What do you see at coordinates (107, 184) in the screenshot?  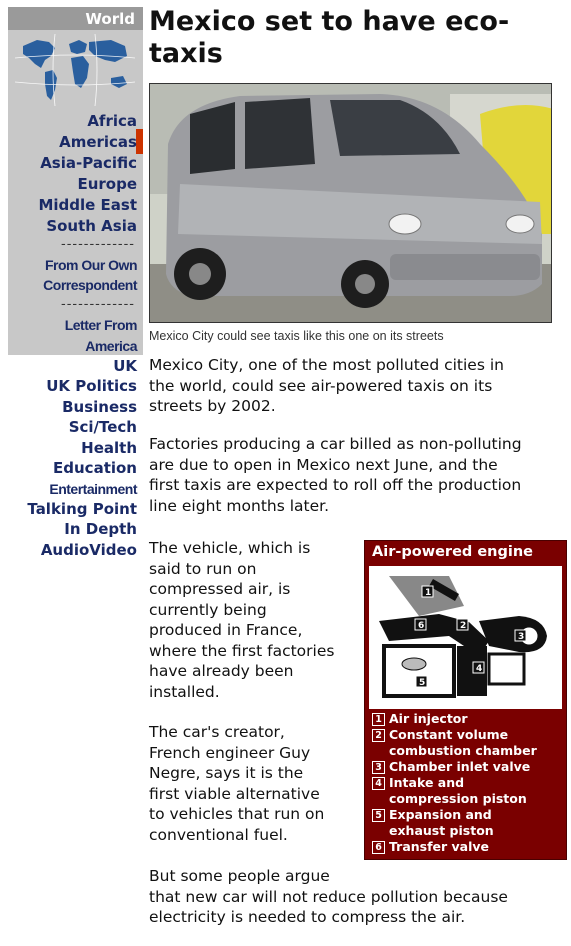 I see `nav-link-europe: Europe` at bounding box center [107, 184].